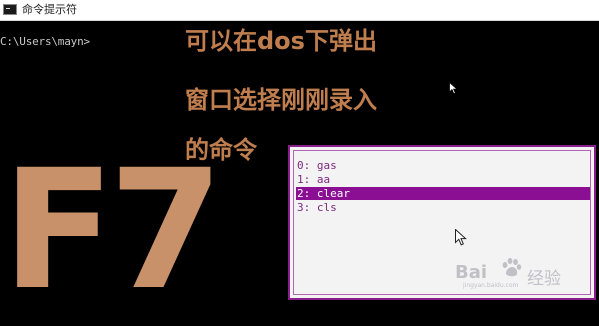 This screenshot has height=326, width=599. What do you see at coordinates (49, 9) in the screenshot?
I see `window-title: 命令提示符` at bounding box center [49, 9].